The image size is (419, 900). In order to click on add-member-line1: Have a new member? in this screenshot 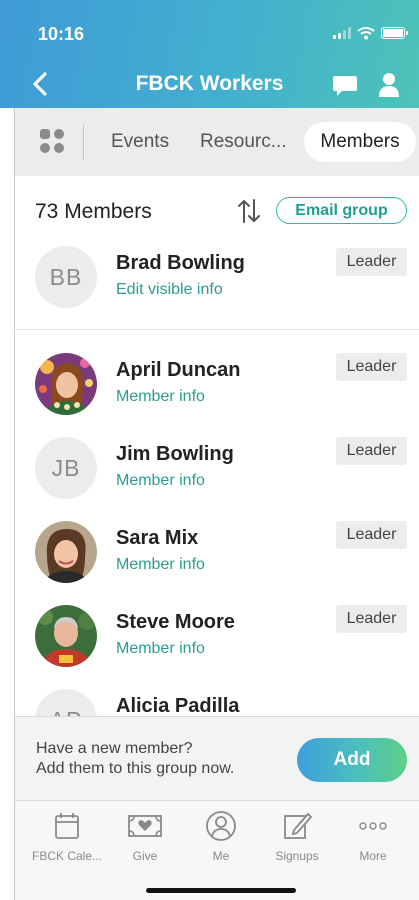, I will do `click(114, 748)`.